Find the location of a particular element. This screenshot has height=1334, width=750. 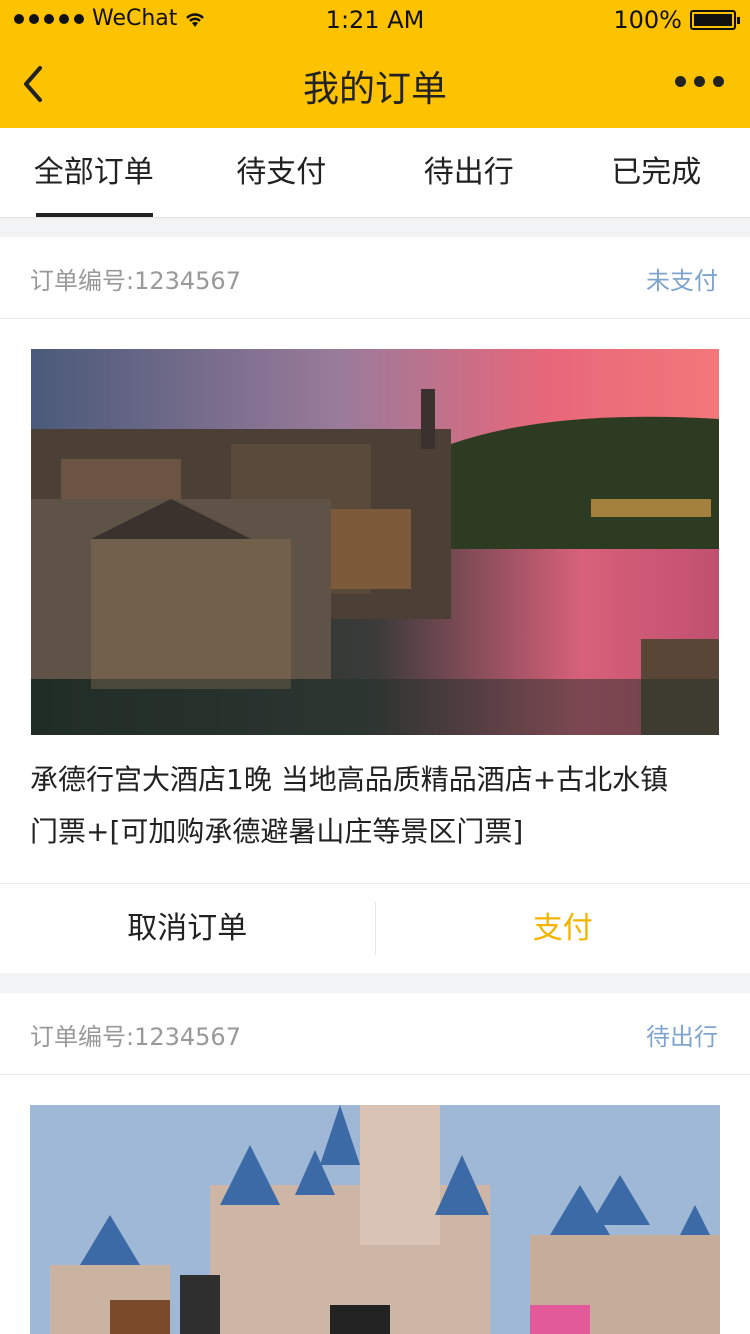

order-actions: 取消订单 支付 is located at coordinates (375, 928).